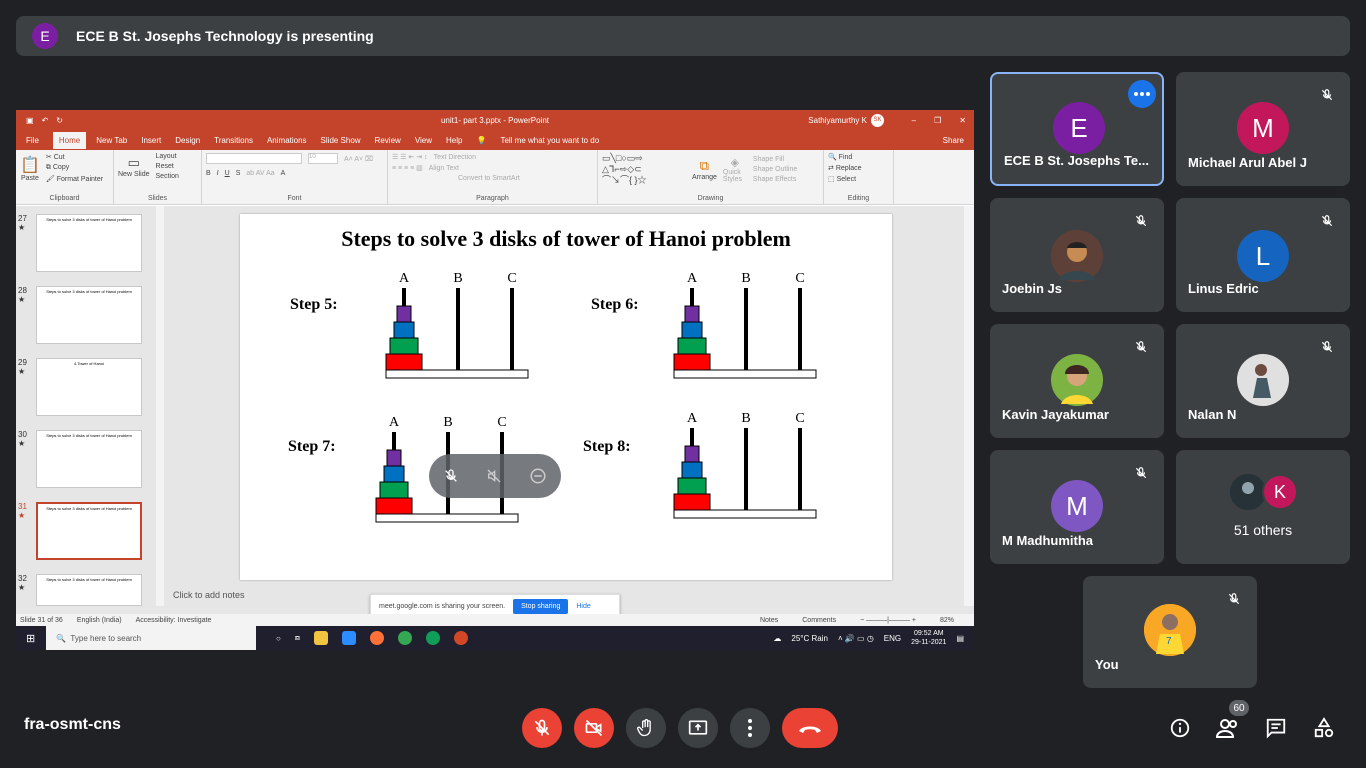  What do you see at coordinates (541, 606) in the screenshot?
I see `stop-sharing-button: Stop sharing` at bounding box center [541, 606].